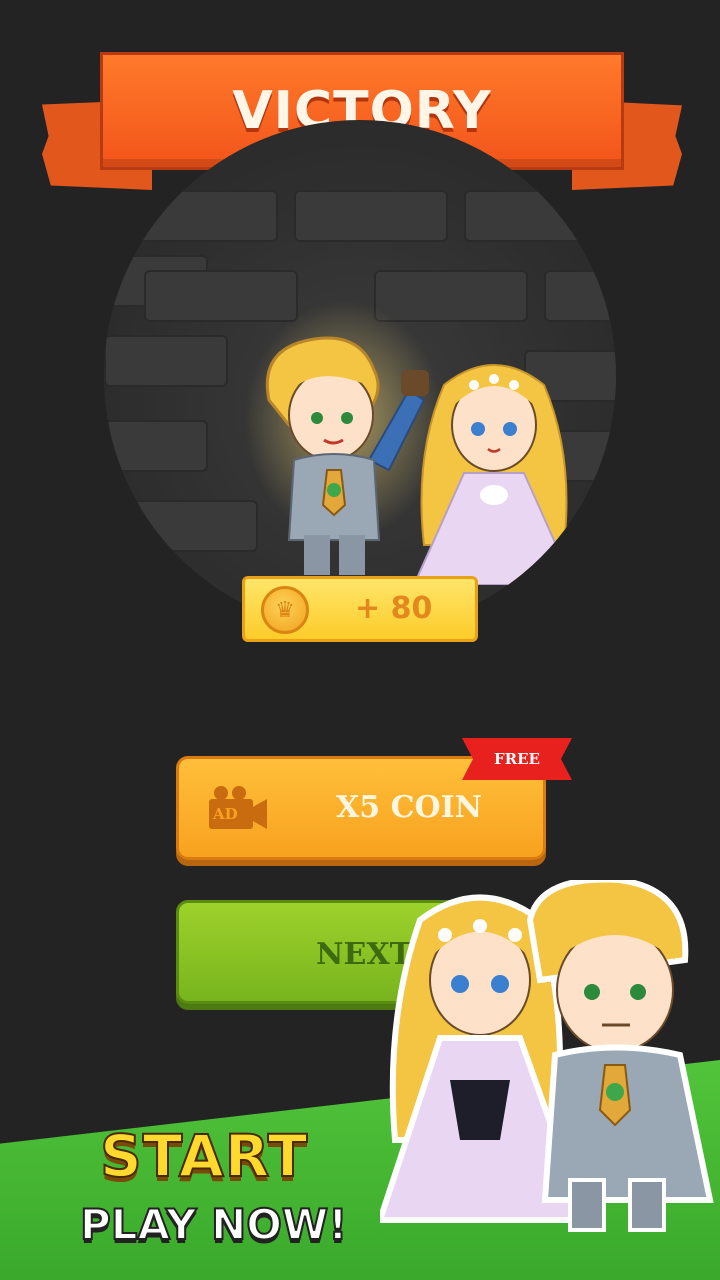 This screenshot has height=1280, width=720. I want to click on promo-start-headline: START, so click(204, 1156).